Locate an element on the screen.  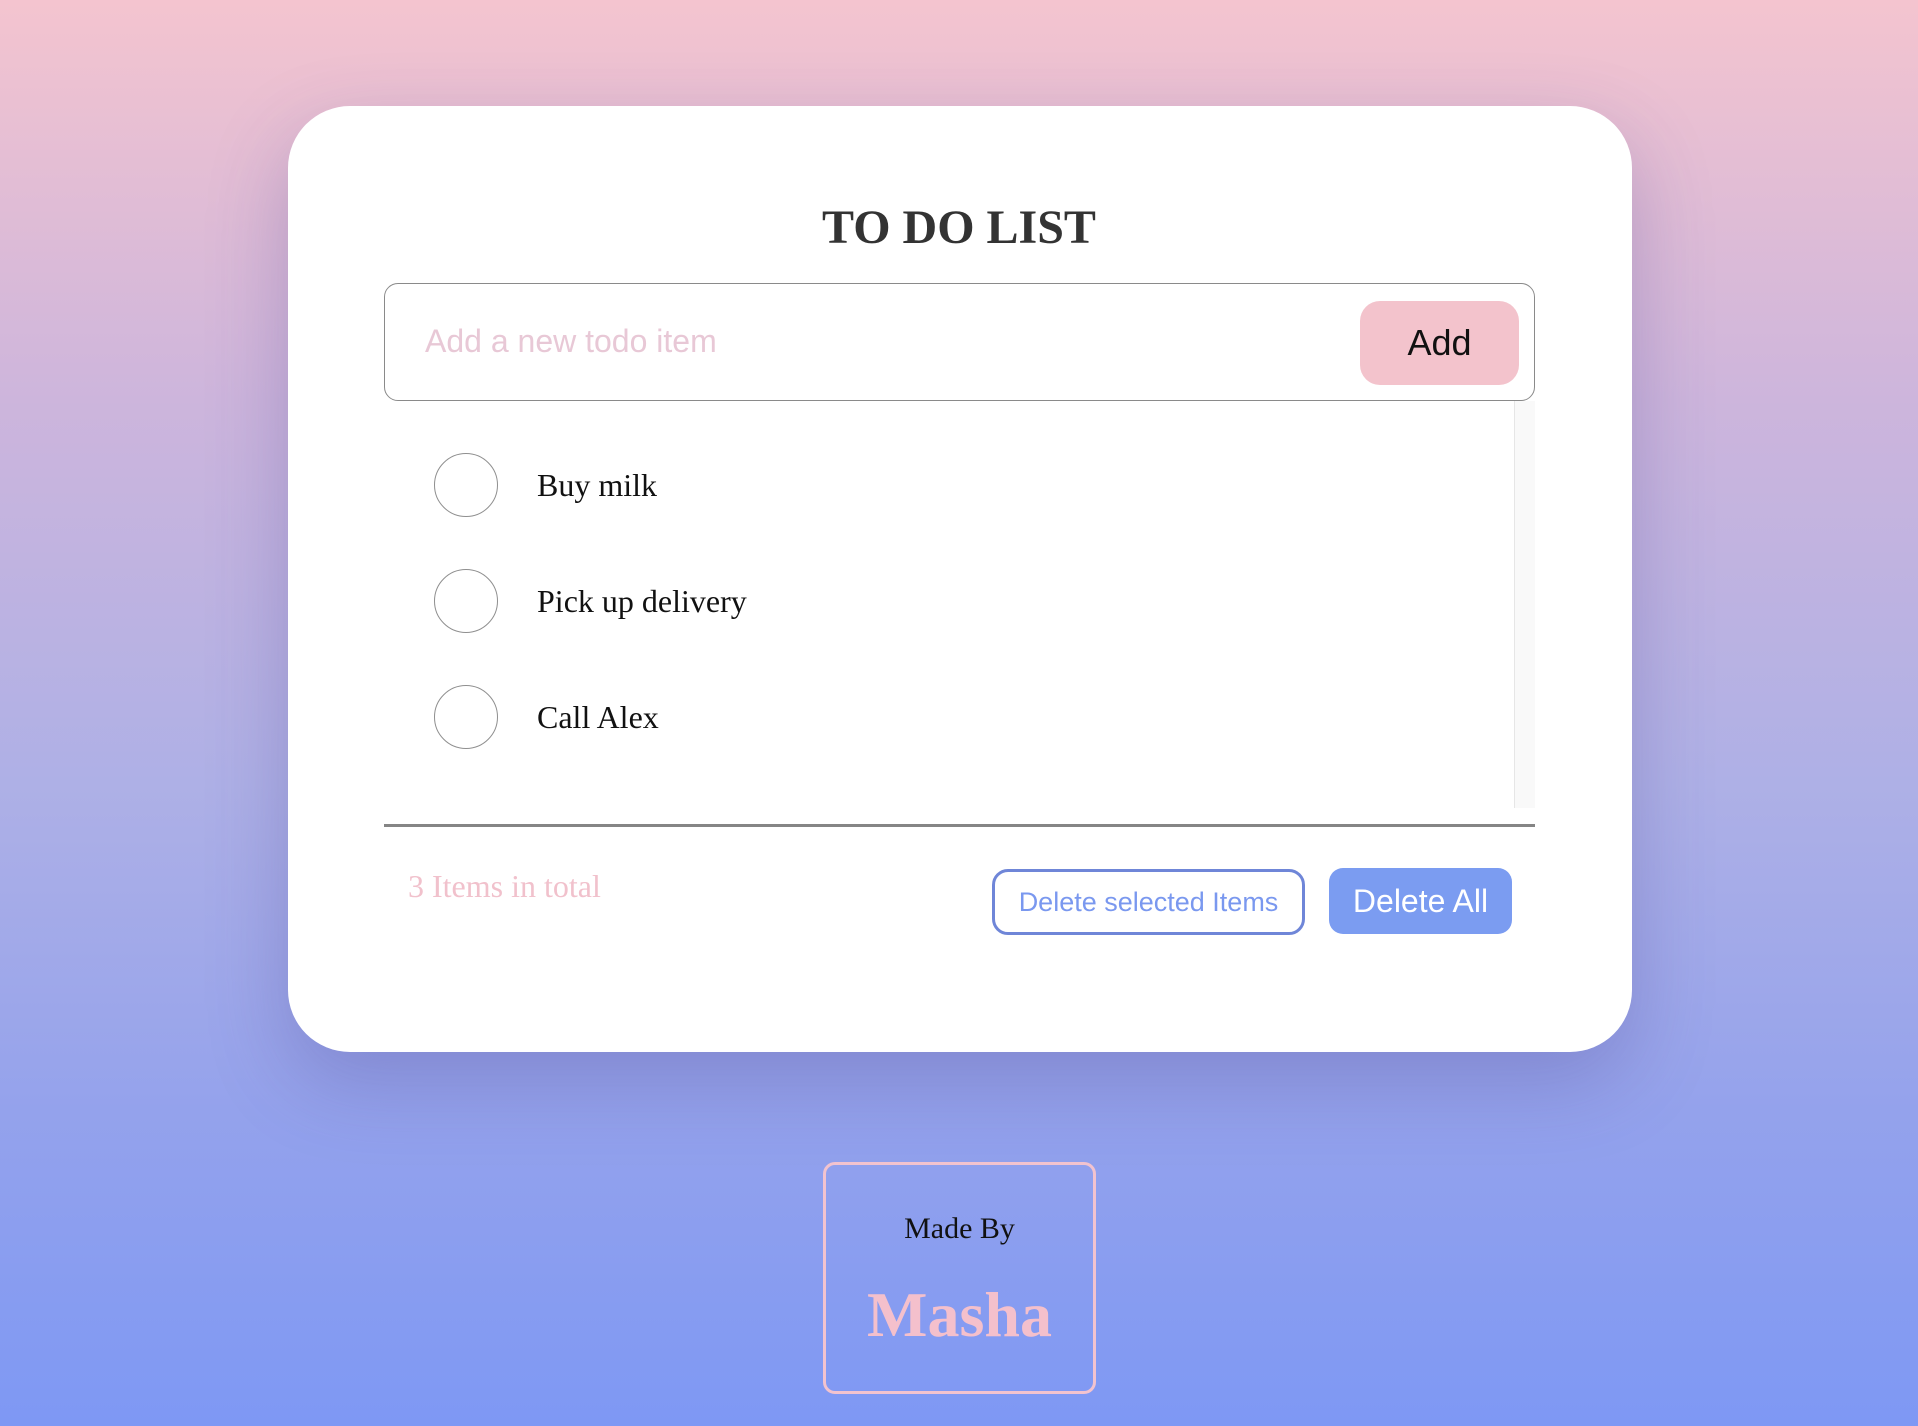
item-count: 3 Items in total is located at coordinates (504, 886).